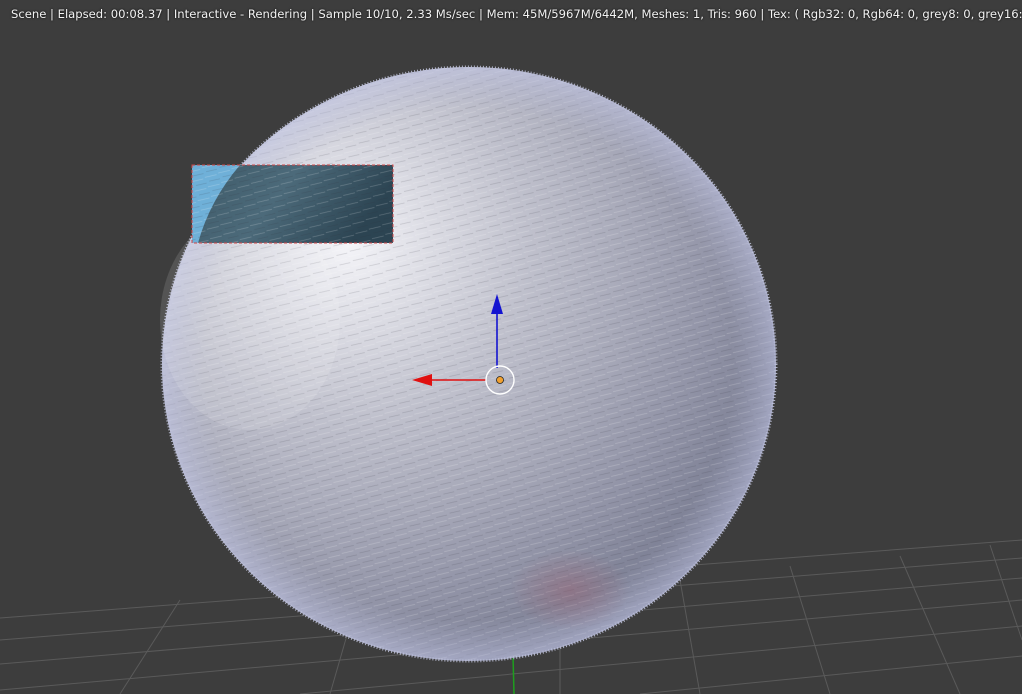 Image resolution: width=1022 pixels, height=694 pixels. Describe the element at coordinates (513, 674) in the screenshot. I see `y-axis-line` at that location.